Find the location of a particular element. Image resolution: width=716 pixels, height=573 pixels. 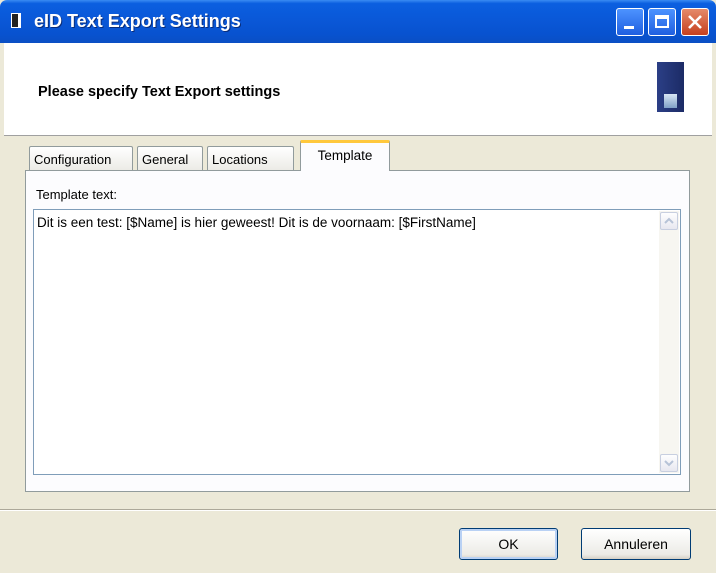

tab-template: Template is located at coordinates (345, 155).